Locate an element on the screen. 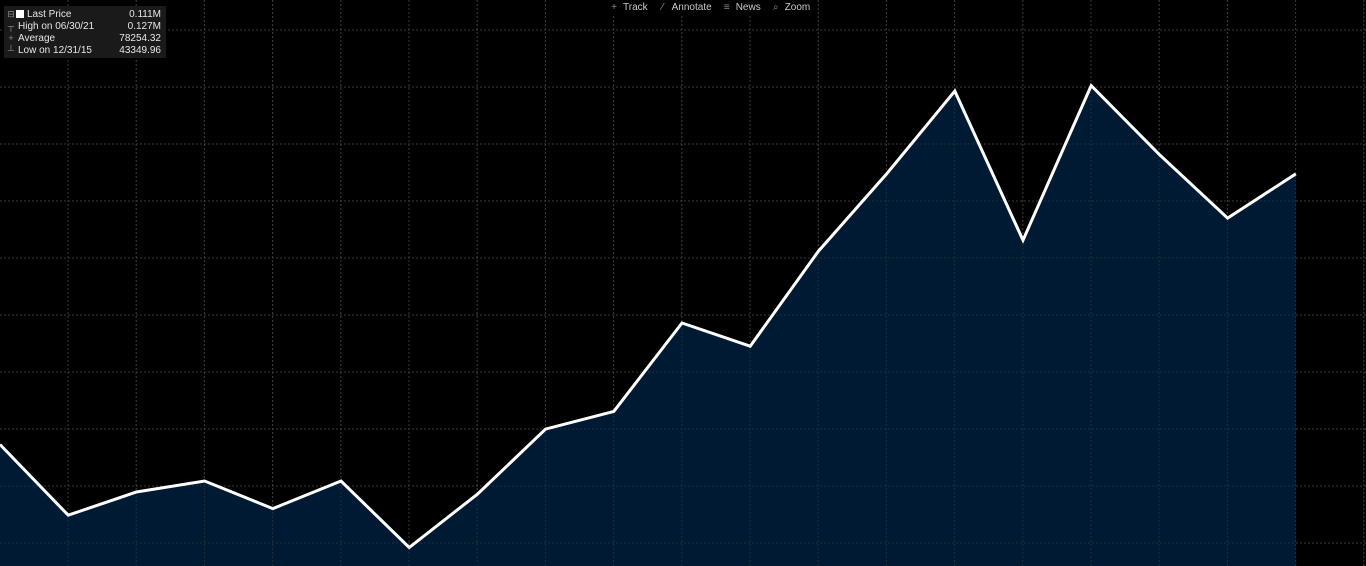  high-label: High on 06/30/21 is located at coordinates (56, 26).